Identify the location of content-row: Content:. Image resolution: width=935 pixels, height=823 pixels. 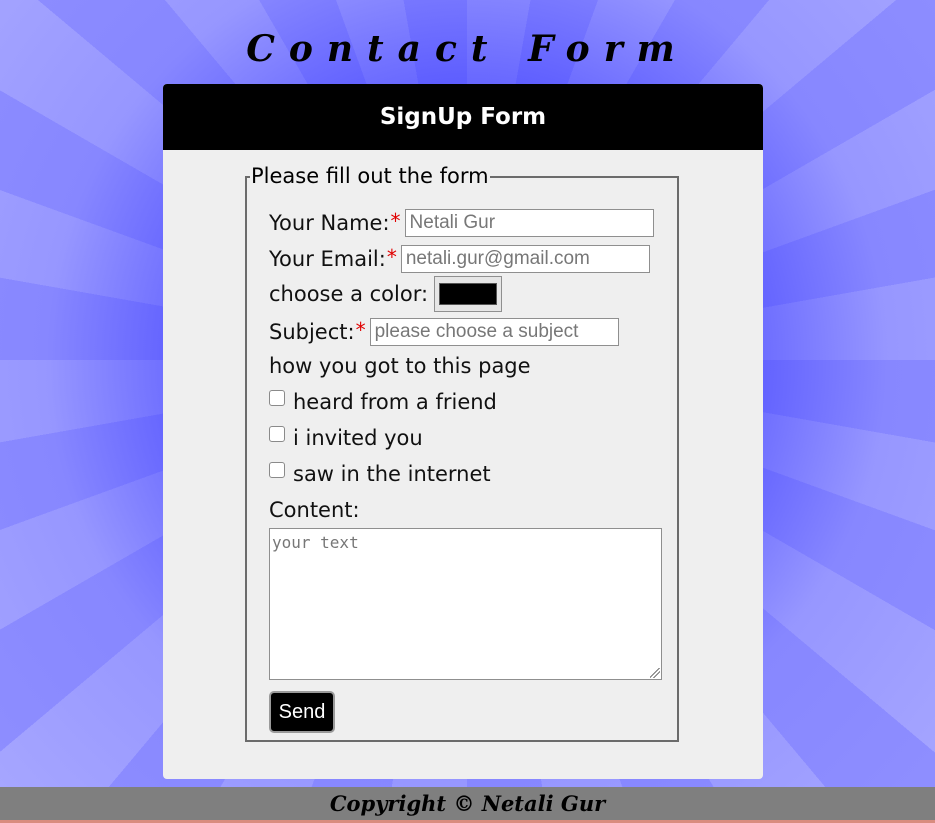
(314, 510).